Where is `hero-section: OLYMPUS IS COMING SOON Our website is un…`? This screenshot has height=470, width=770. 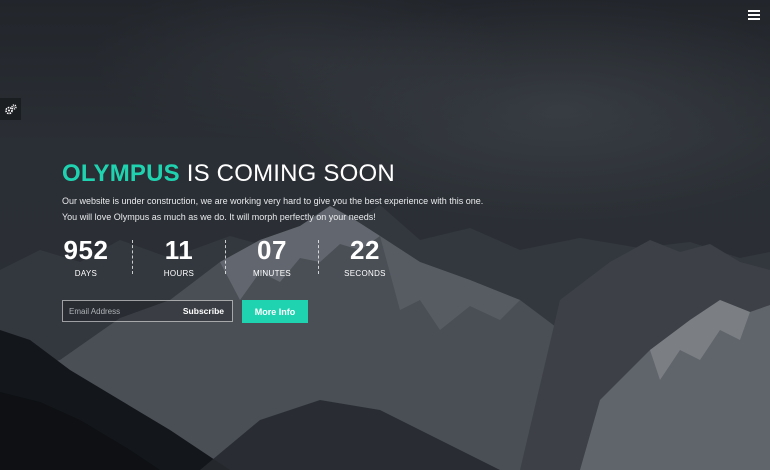 hero-section: OLYMPUS IS COMING SOON Our website is un… is located at coordinates (322, 192).